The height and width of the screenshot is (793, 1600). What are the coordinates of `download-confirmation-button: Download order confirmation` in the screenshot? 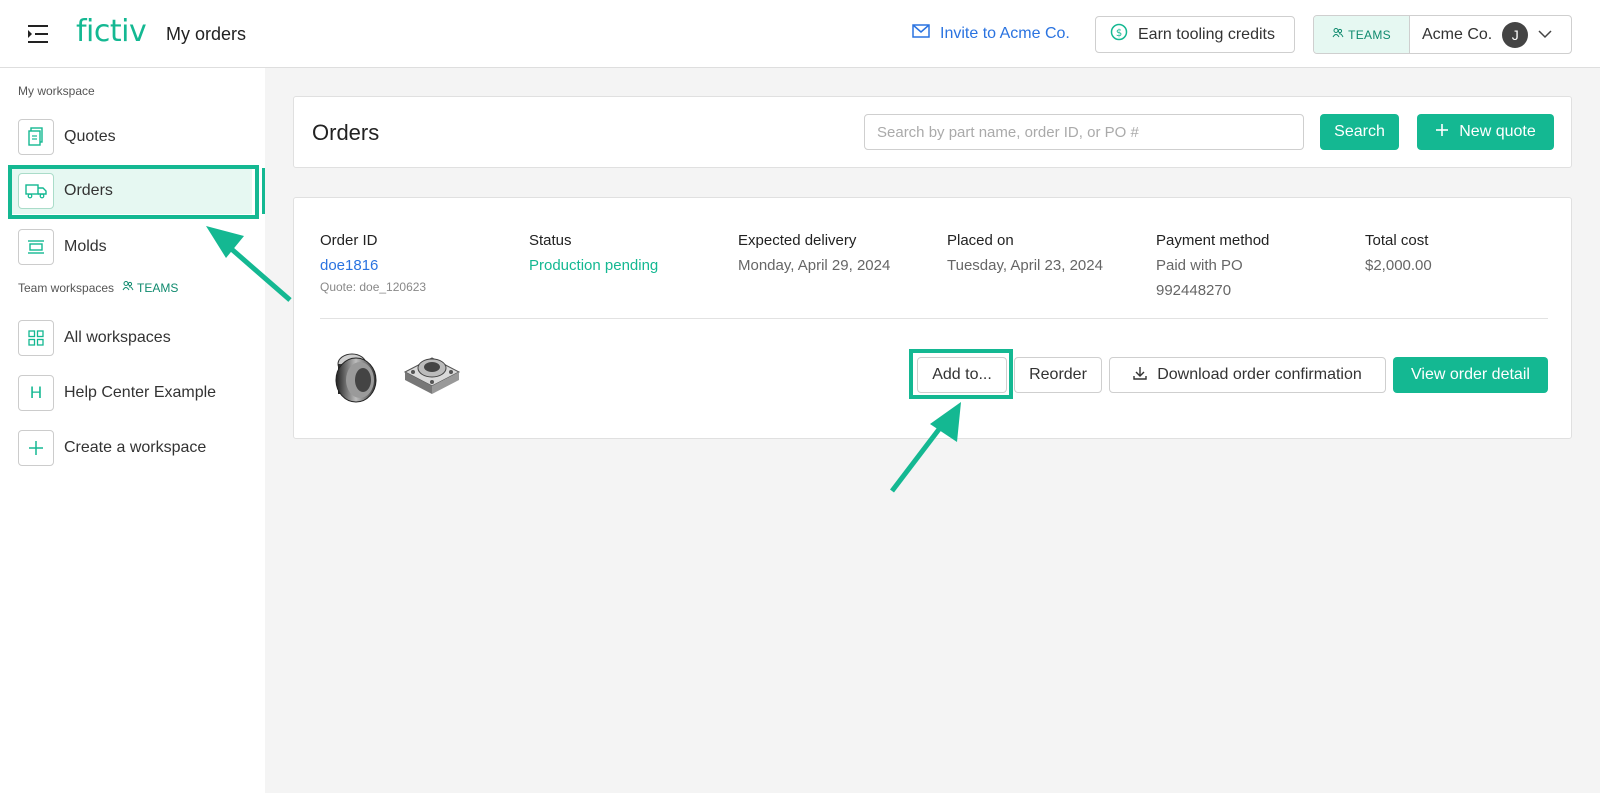 It's located at (1247, 375).